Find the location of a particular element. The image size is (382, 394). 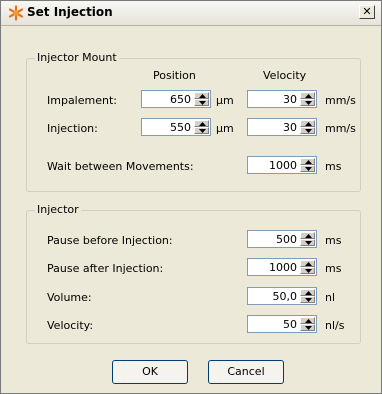

impalement-label: Impalement: is located at coordinates (82, 100).